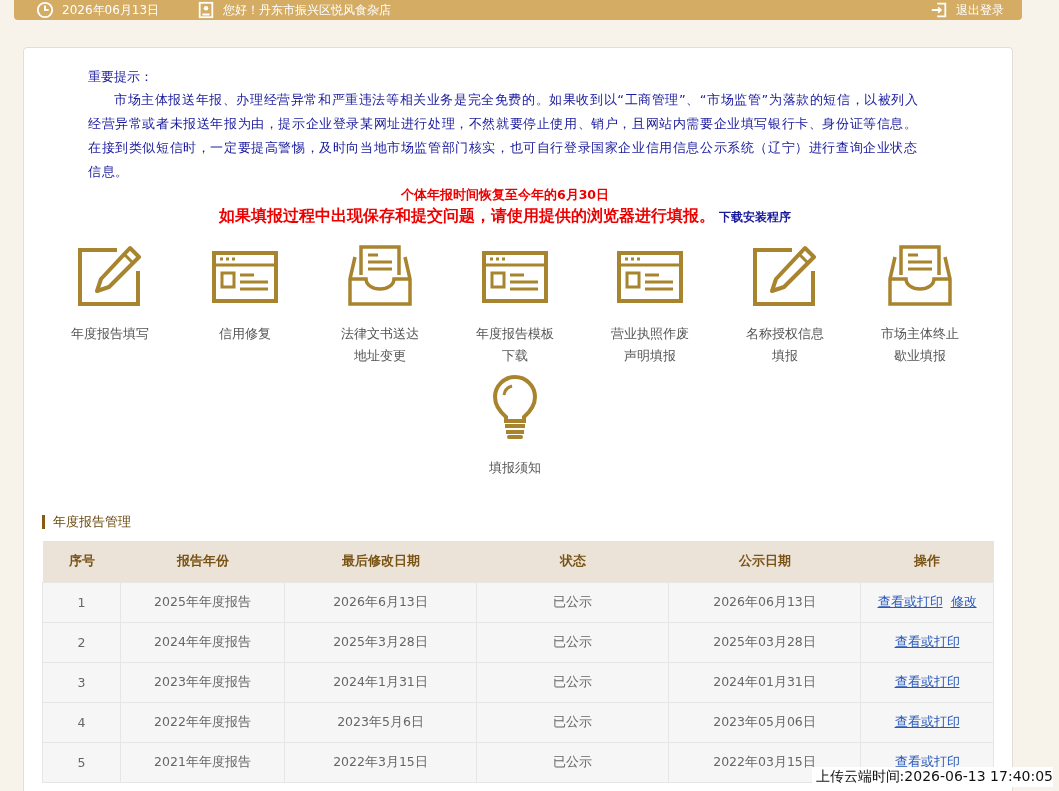 This screenshot has height=791, width=1059. What do you see at coordinates (514, 345) in the screenshot?
I see `service-link: 年度报告模板 下载` at bounding box center [514, 345].